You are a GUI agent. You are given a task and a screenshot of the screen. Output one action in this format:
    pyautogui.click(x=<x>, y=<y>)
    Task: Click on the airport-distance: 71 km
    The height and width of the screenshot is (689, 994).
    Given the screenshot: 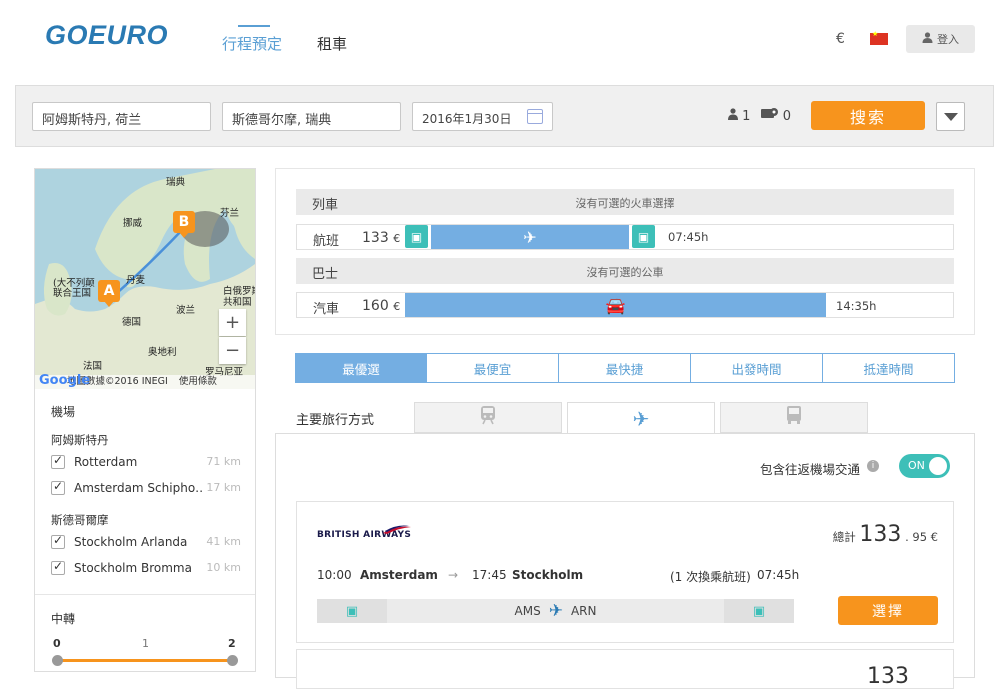 What is the action you would take?
    pyautogui.click(x=223, y=461)
    